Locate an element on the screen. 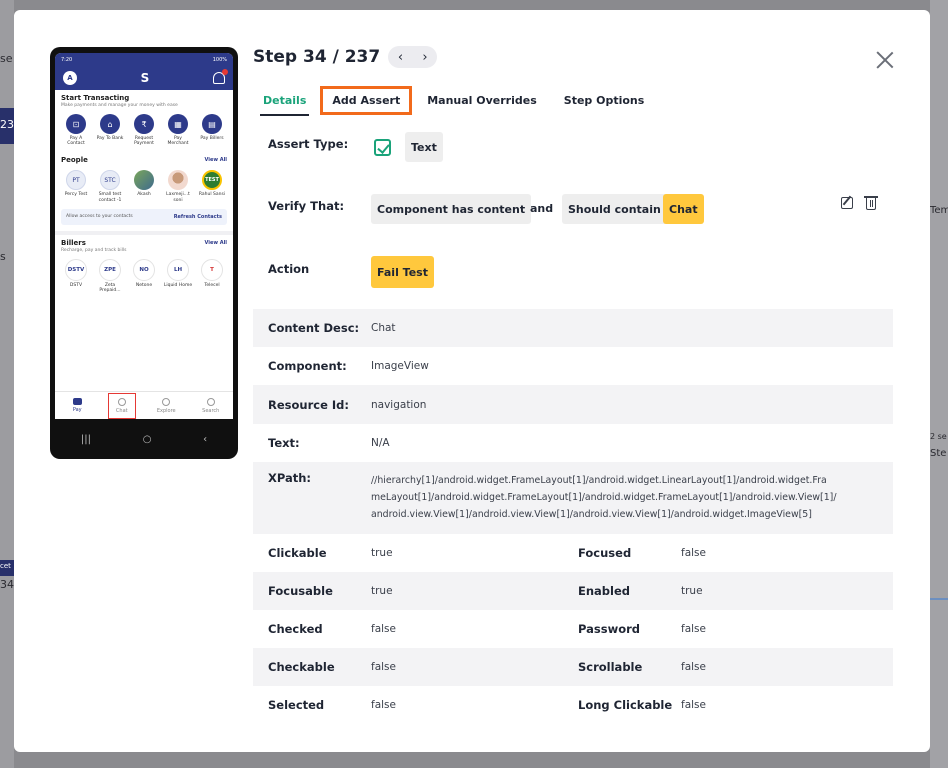 The width and height of the screenshot is (948, 768). property-value: true is located at coordinates (382, 591).